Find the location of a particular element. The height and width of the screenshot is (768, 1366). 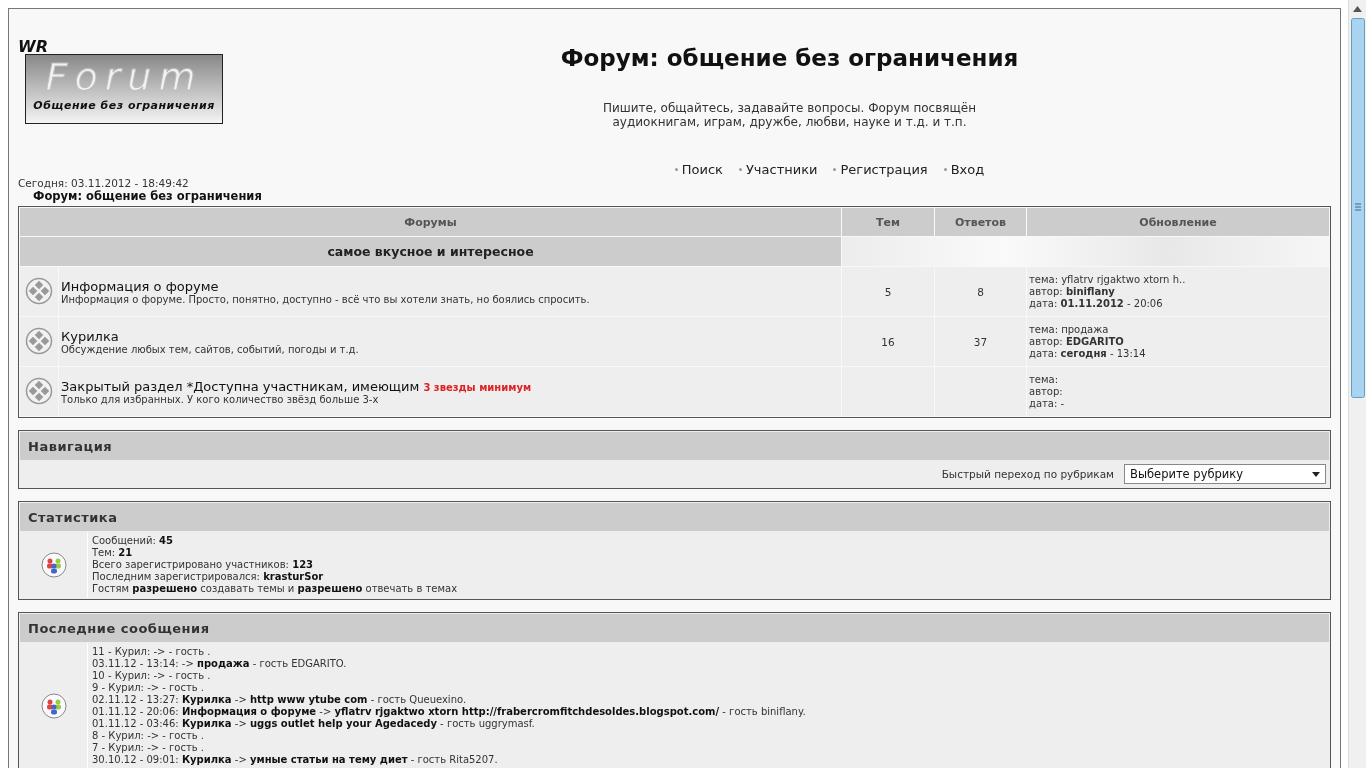

statistics-line: Всего зарегистрировано участников: 123 is located at coordinates (203, 565).